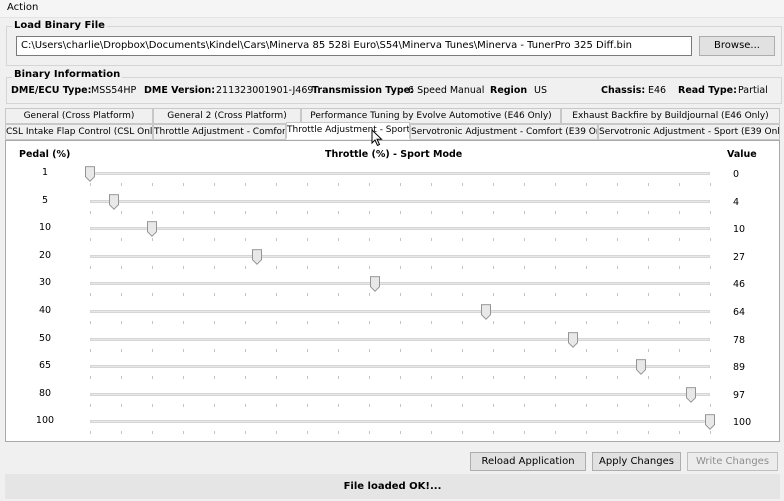 This screenshot has height=501, width=784. Describe the element at coordinates (219, 132) in the screenshot. I see `tab-throttle-comfort: Throttle Adjustment - Comfort` at that location.